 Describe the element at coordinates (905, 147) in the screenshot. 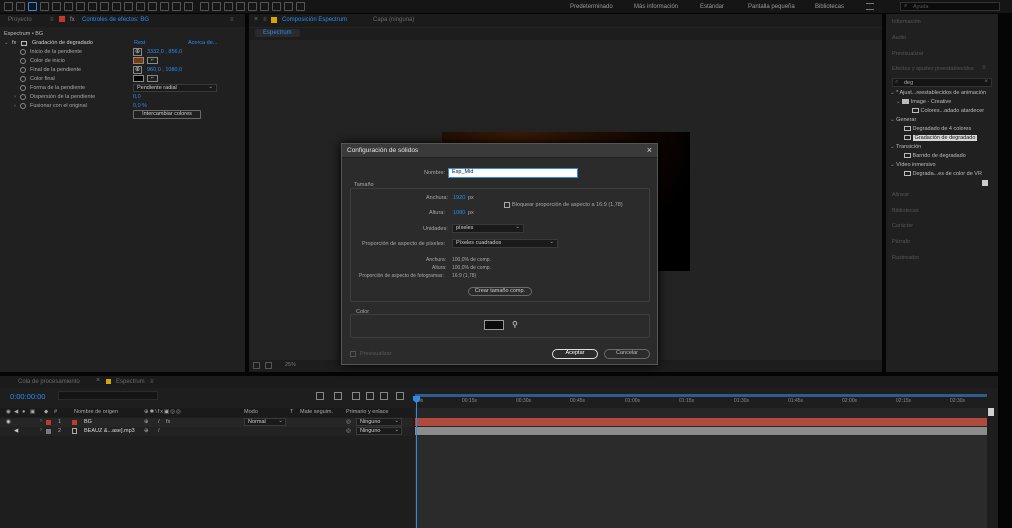

I see `tree-item: ⌄ Transición` at that location.